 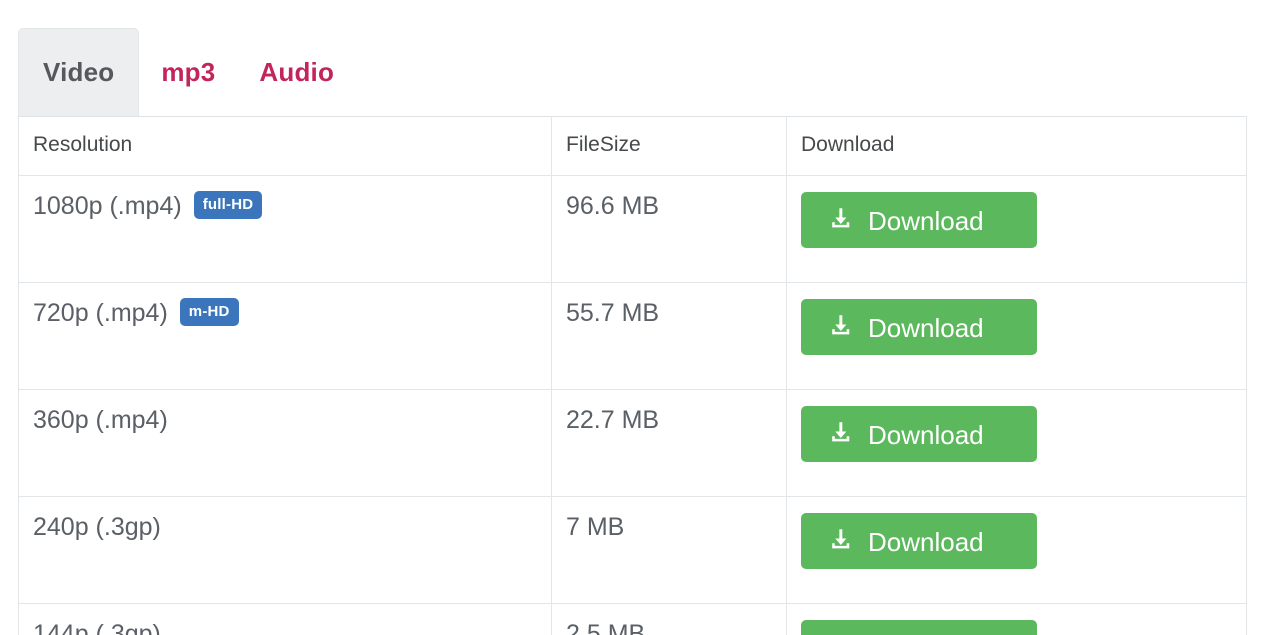 I want to click on tab-audio: Audio, so click(x=296, y=72).